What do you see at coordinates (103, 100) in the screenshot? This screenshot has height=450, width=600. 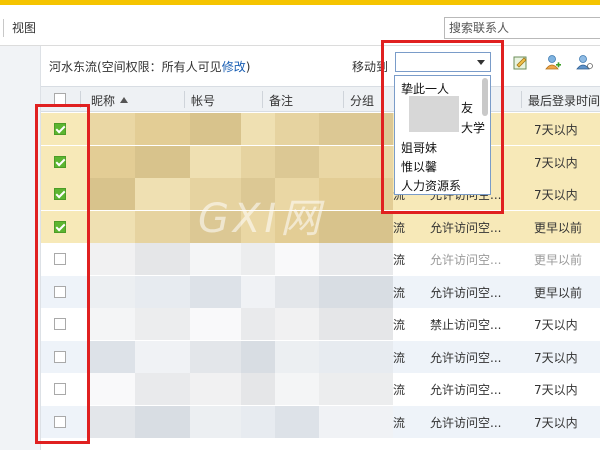 I see `col-nickname: 昵称` at bounding box center [103, 100].